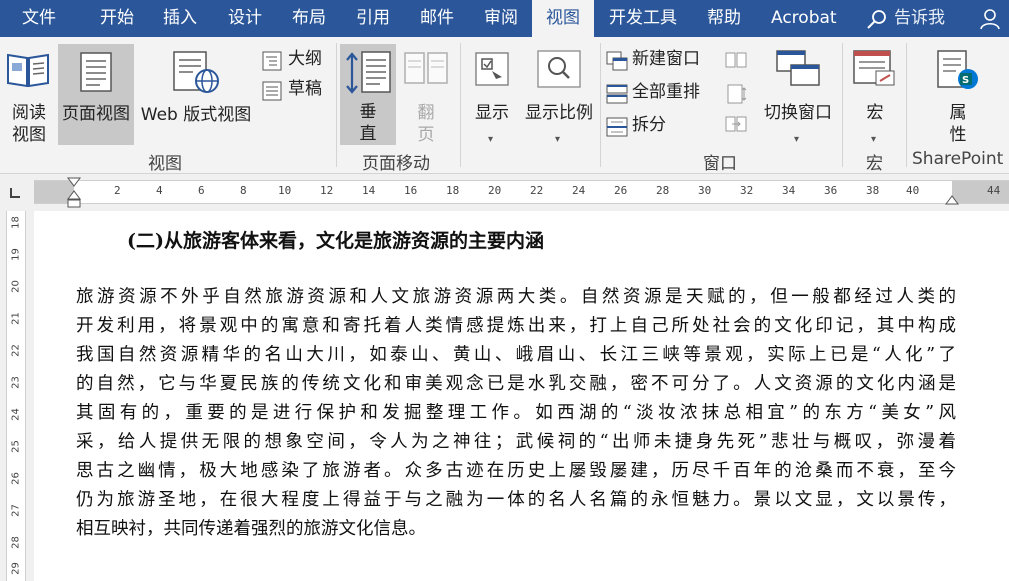  I want to click on tab-references: 引用, so click(373, 18).